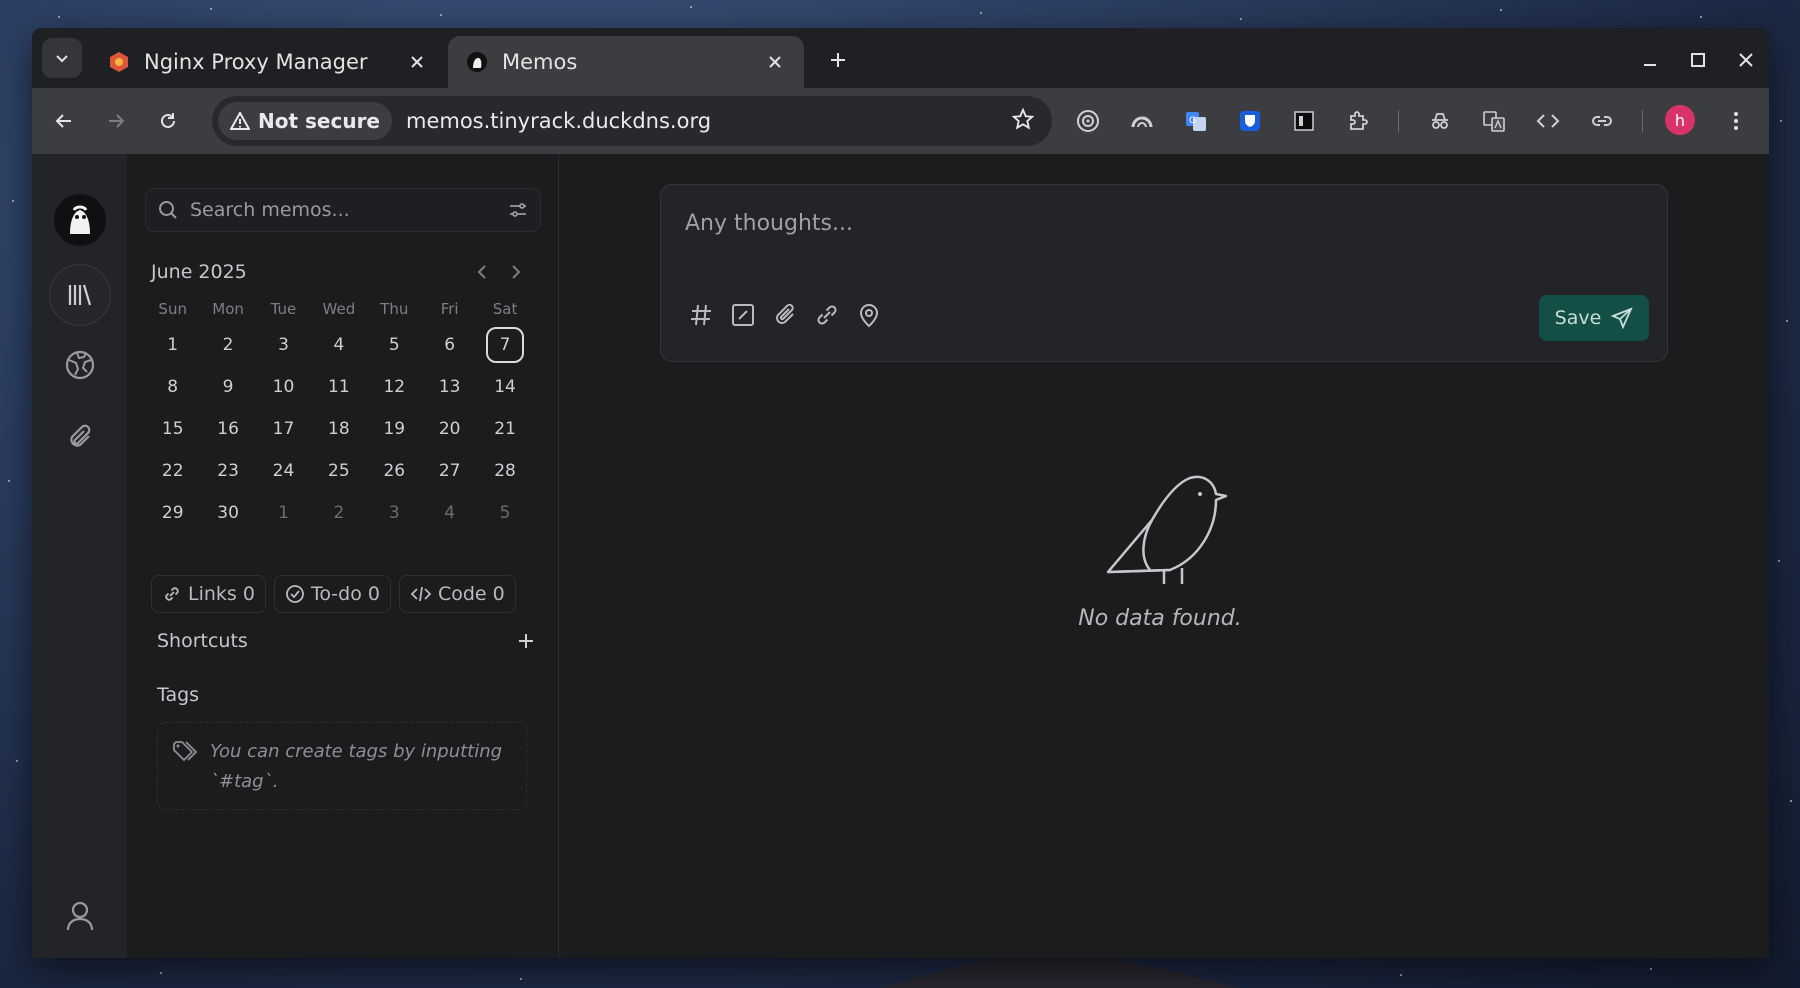 The height and width of the screenshot is (988, 1800). I want to click on tags-empty-text: You can create tags by inputting `#tag`., so click(356, 766).